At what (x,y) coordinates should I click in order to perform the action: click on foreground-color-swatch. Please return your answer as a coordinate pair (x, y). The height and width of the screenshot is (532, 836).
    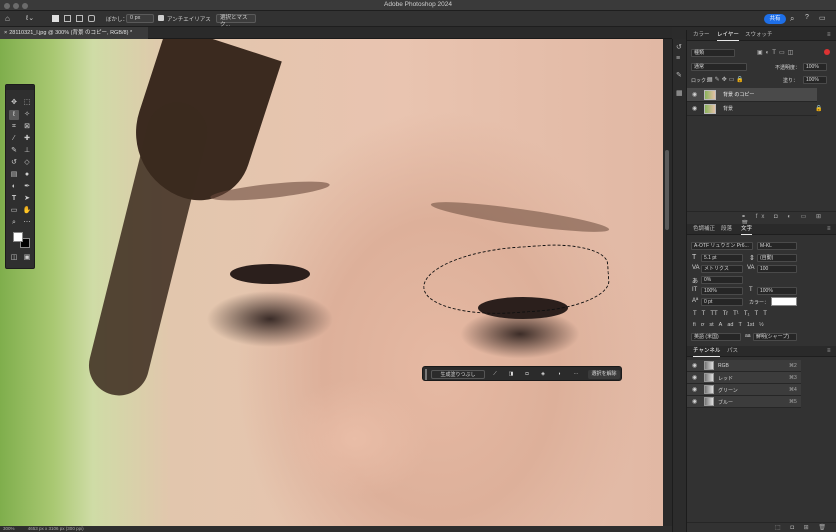
    Looking at the image, I should click on (18, 237).